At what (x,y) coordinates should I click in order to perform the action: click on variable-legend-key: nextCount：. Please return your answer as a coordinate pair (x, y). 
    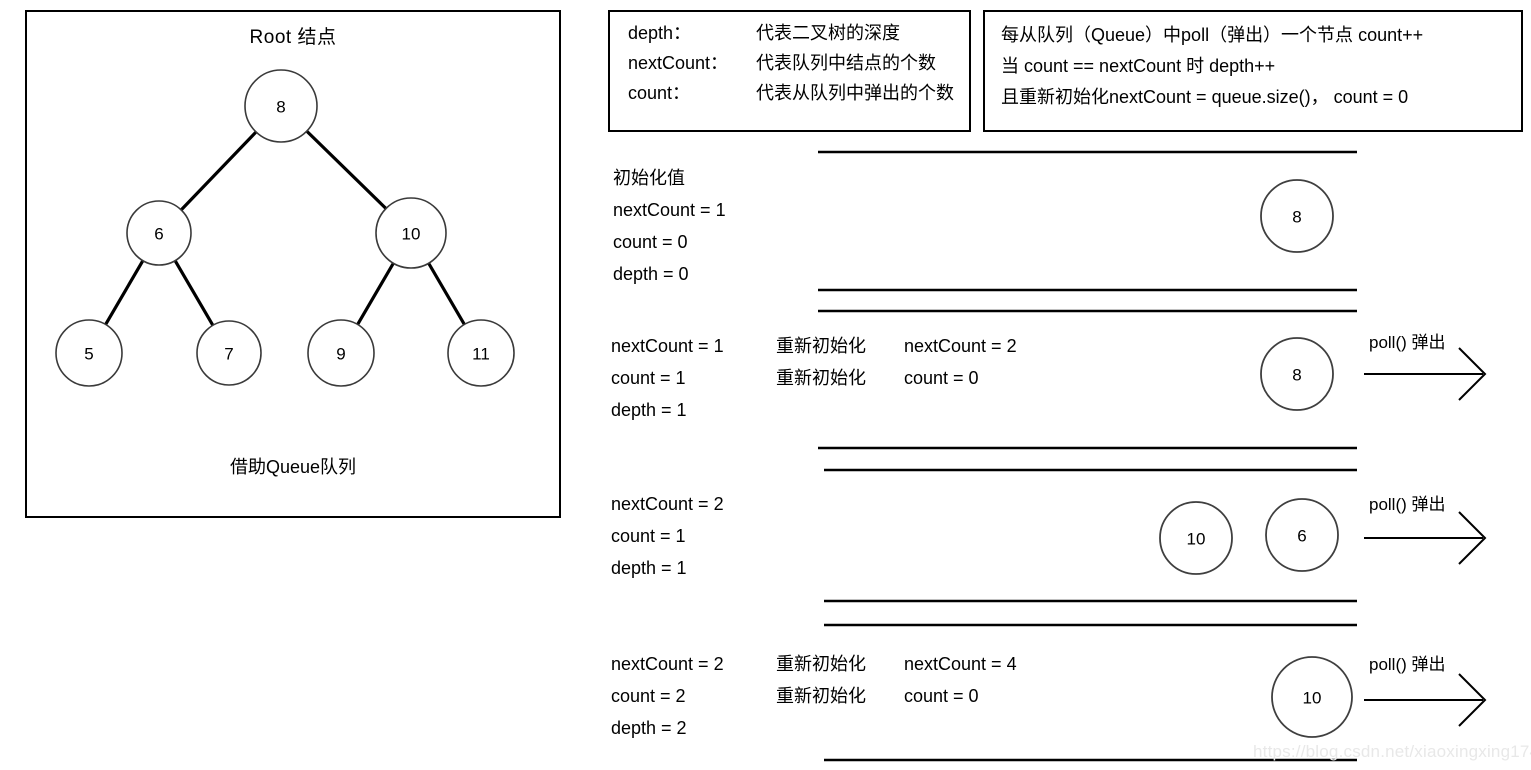
    Looking at the image, I should click on (678, 63).